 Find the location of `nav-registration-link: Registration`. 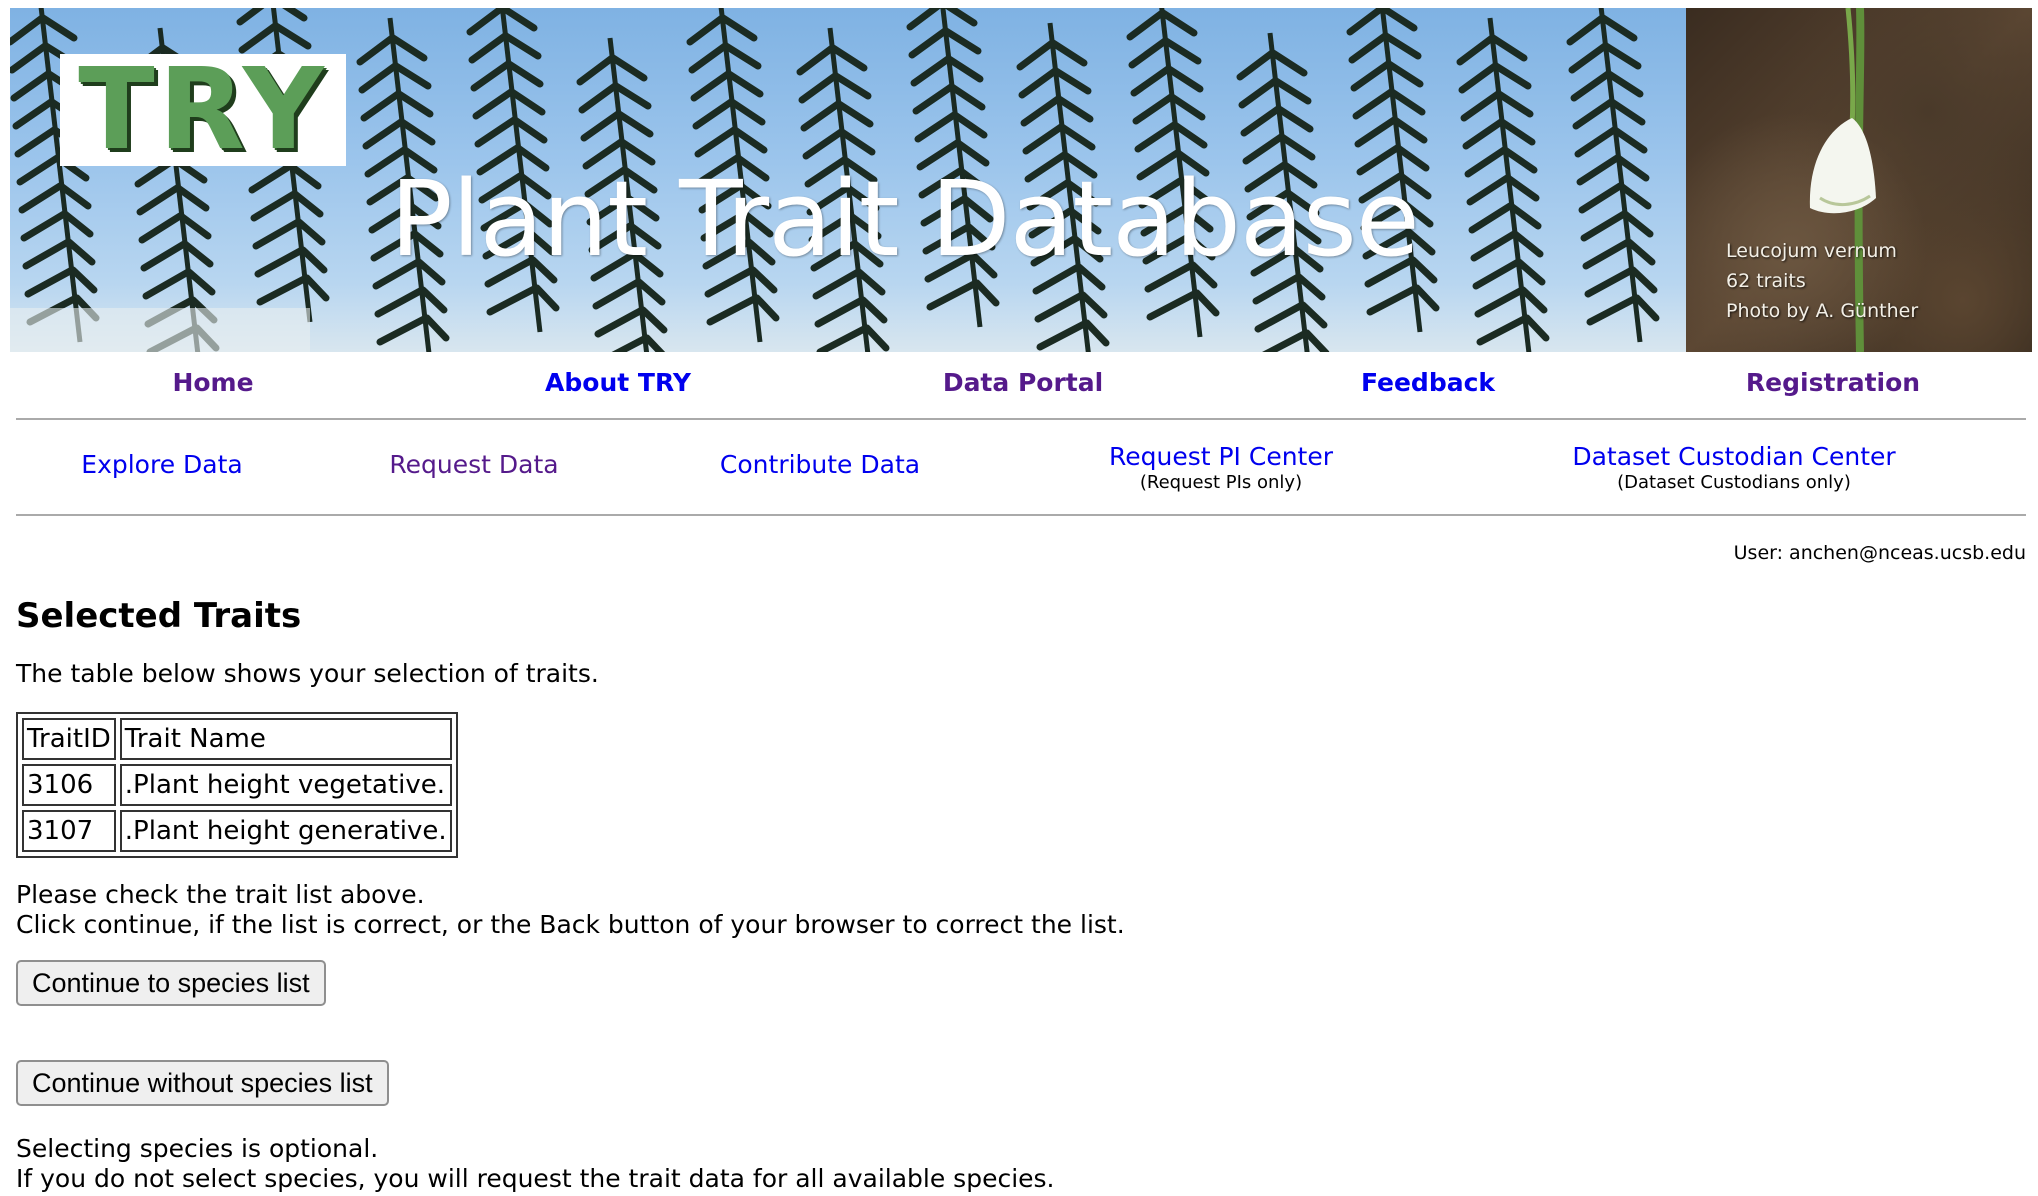

nav-registration-link: Registration is located at coordinates (1833, 382).